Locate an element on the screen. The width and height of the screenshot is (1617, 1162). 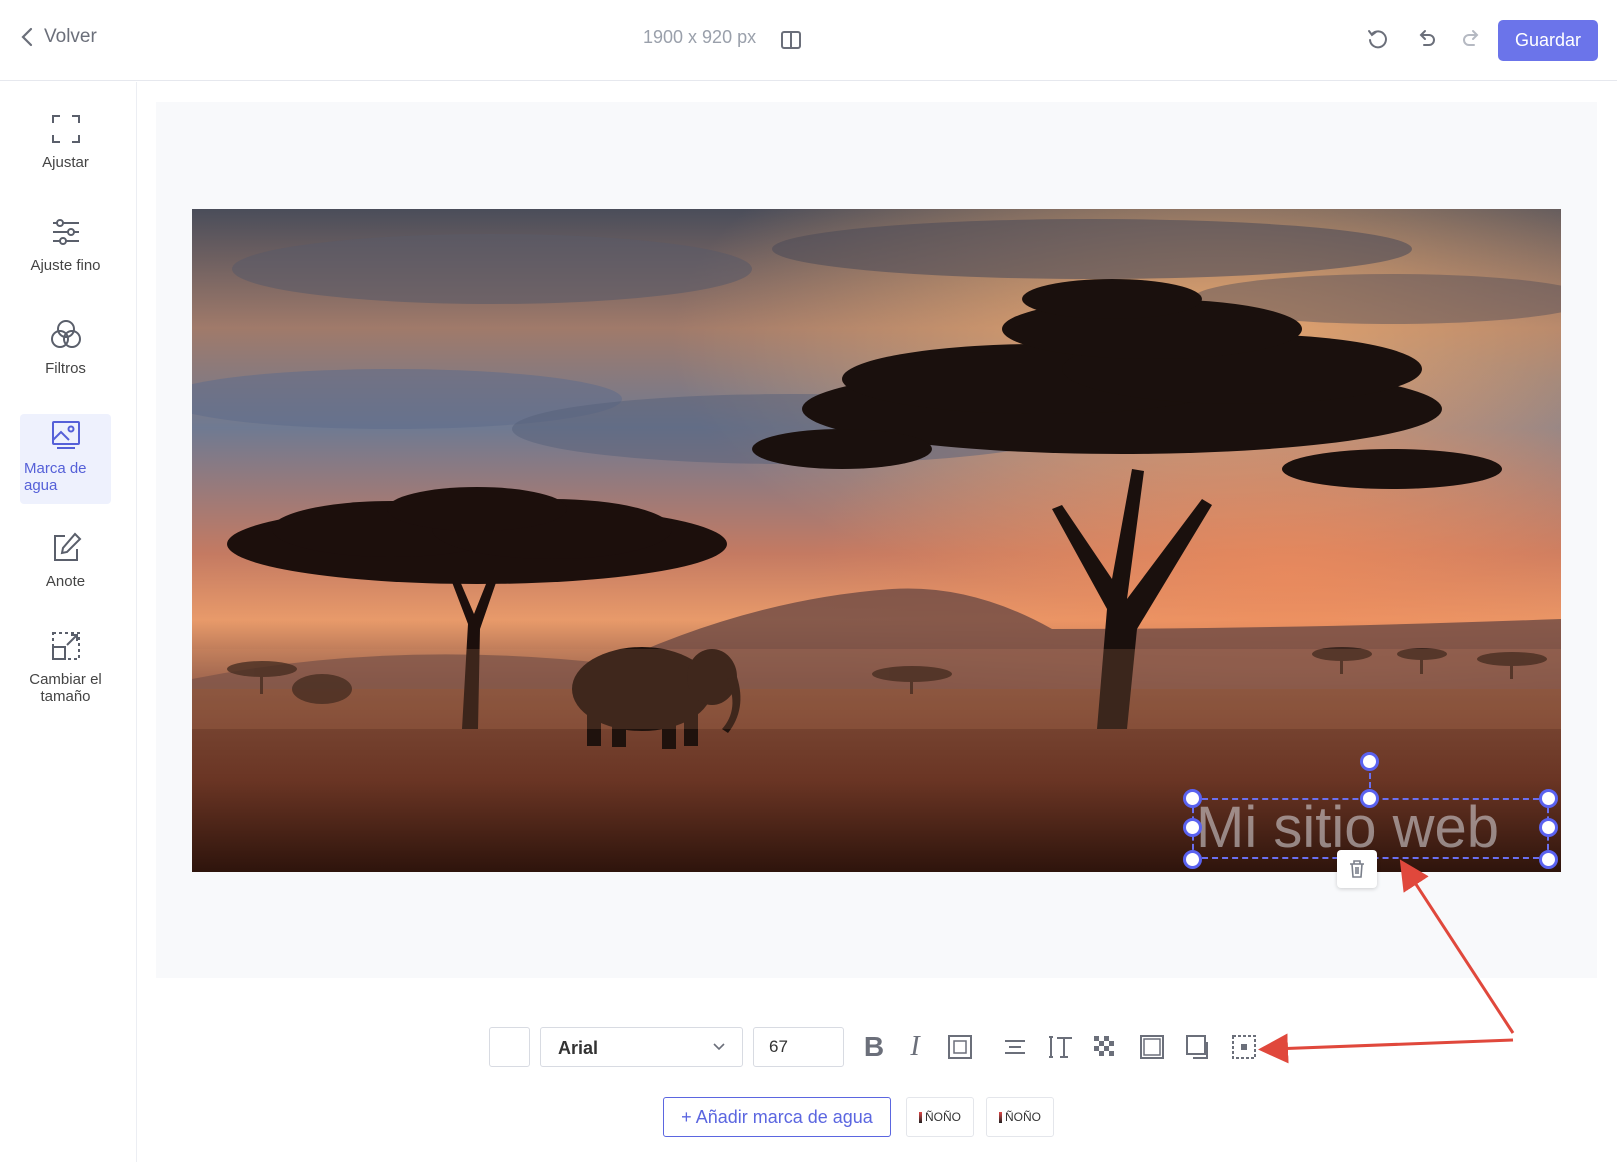
resize-handle-bottom-left is located at coordinates (1192, 859).